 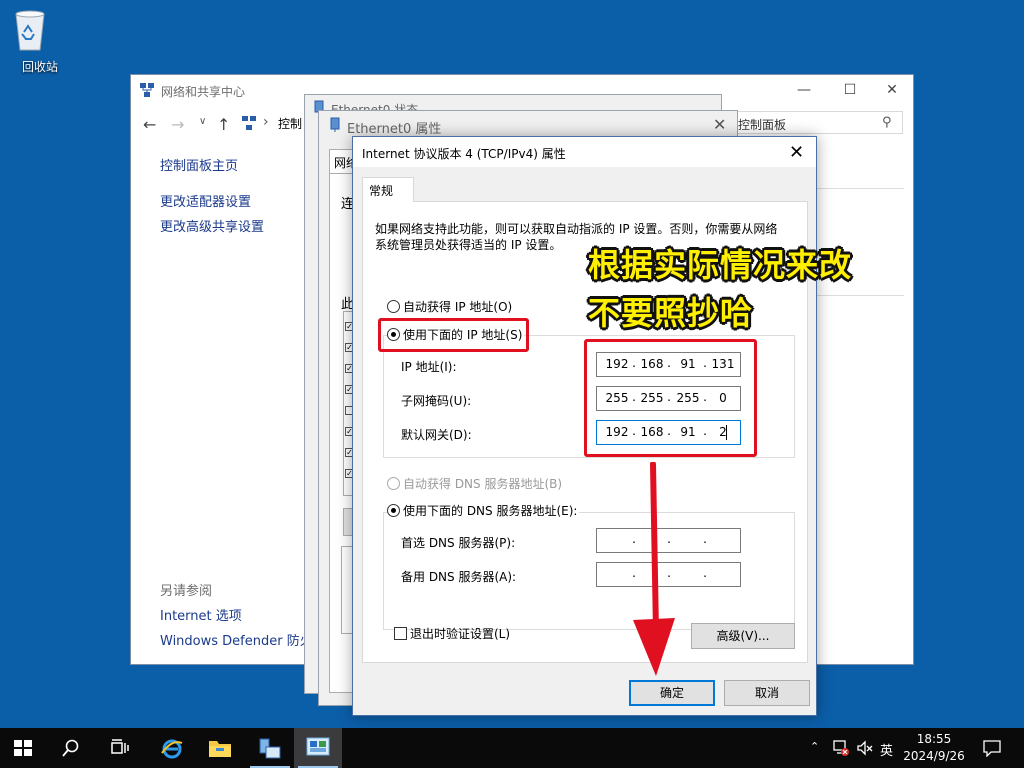 What do you see at coordinates (812, 122) in the screenshot?
I see `search-input: 控制面板 ⚲` at bounding box center [812, 122].